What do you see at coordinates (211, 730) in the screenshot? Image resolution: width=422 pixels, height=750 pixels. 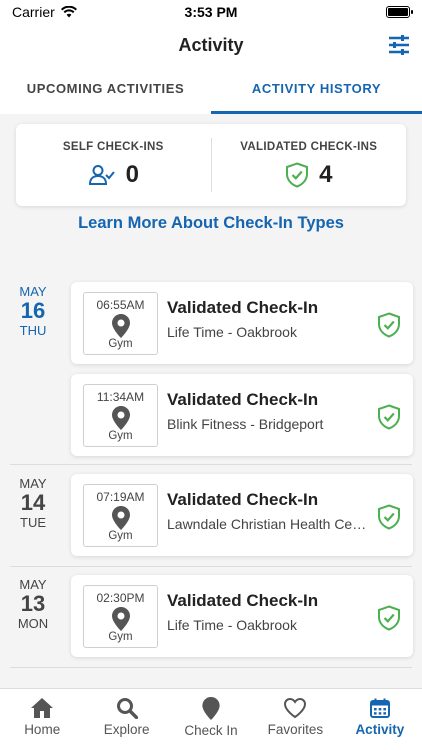 I see `nav-label: Check In` at bounding box center [211, 730].